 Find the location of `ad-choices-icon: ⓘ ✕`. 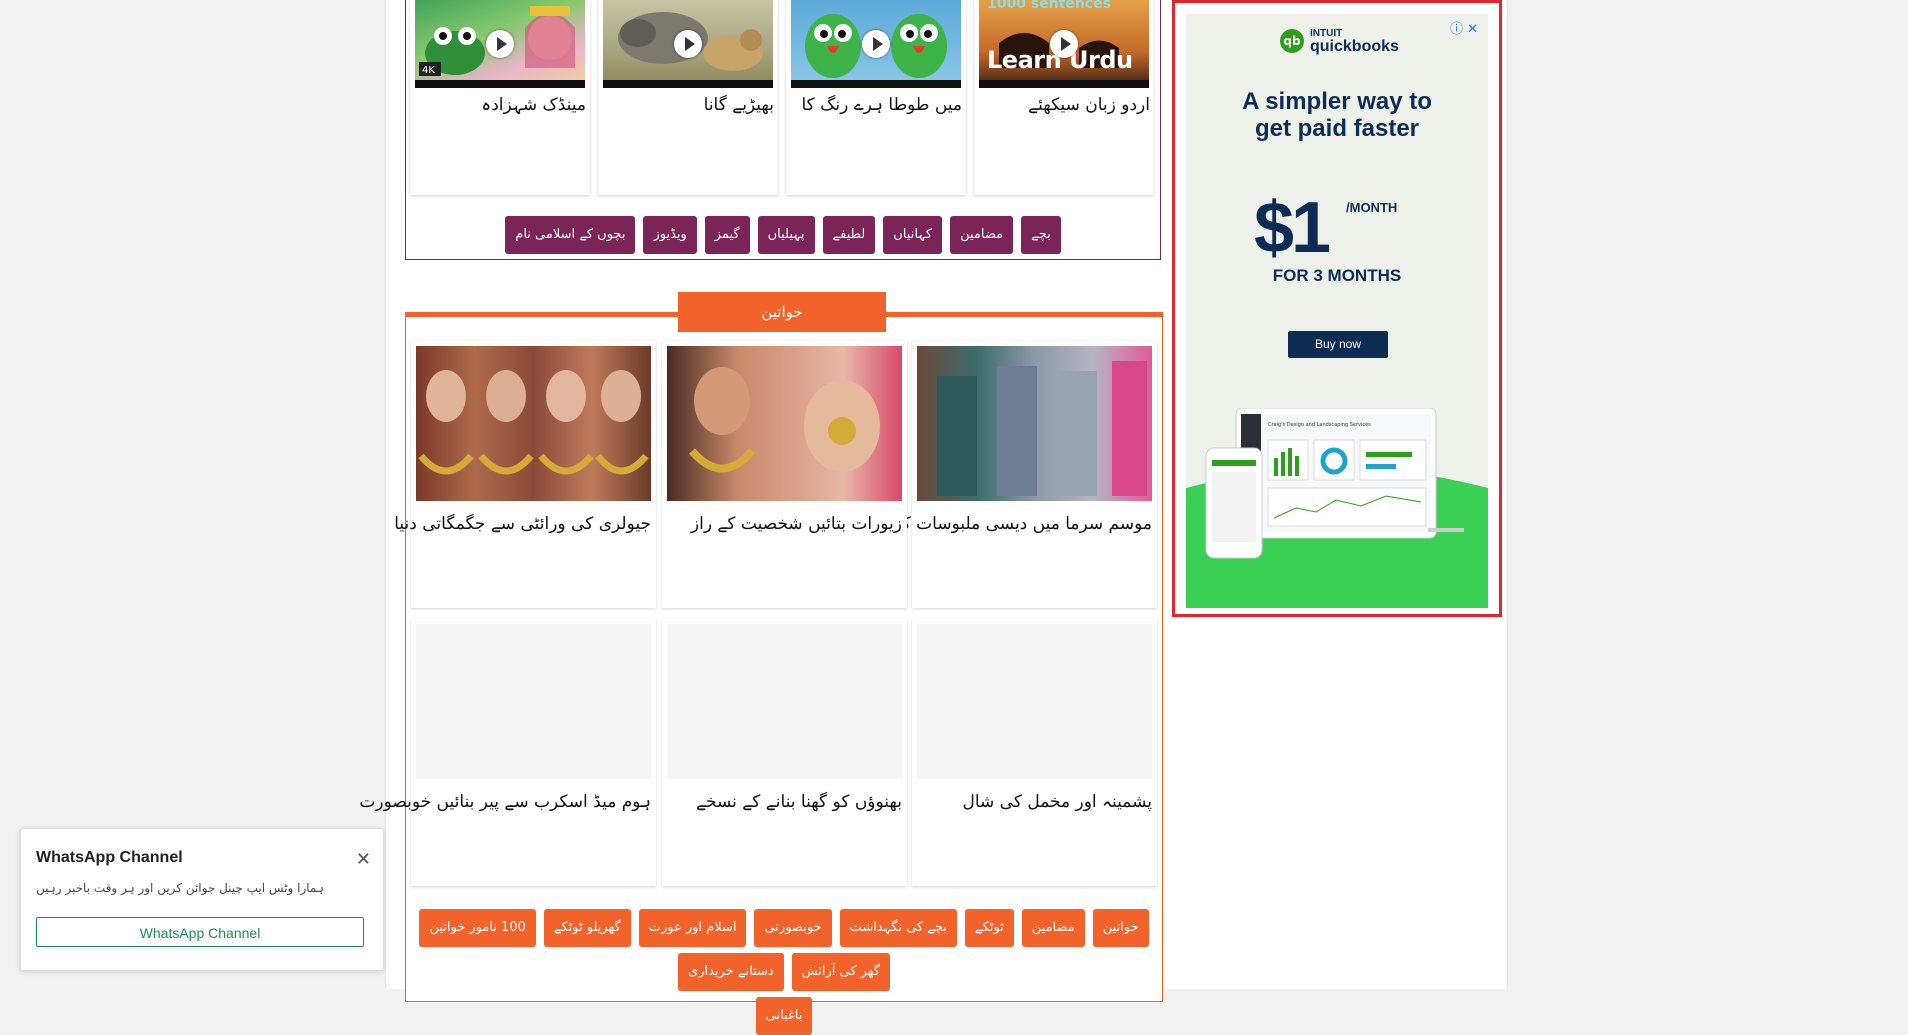

ad-choices-icon: ⓘ ✕ is located at coordinates (1464, 27).